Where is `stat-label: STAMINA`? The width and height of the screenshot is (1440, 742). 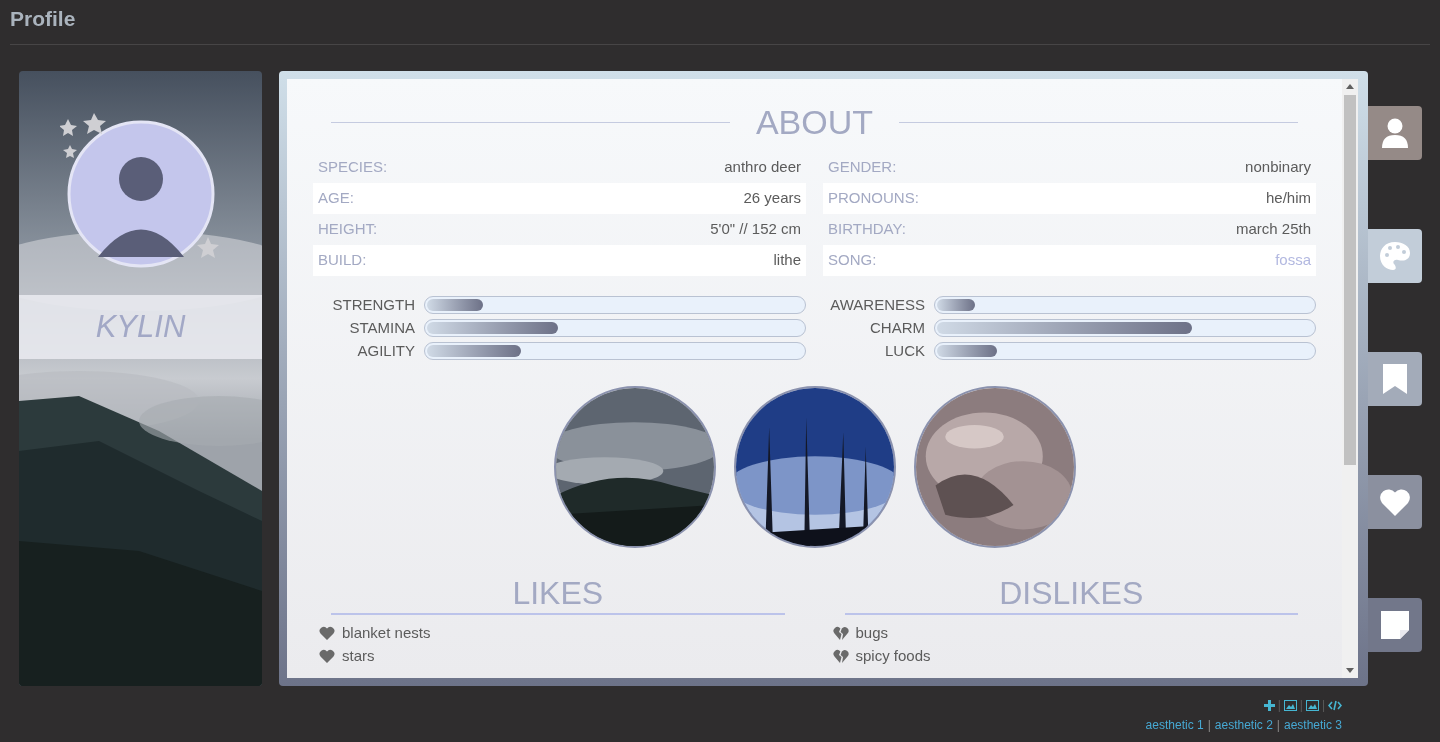
stat-label: STAMINA is located at coordinates (381, 327).